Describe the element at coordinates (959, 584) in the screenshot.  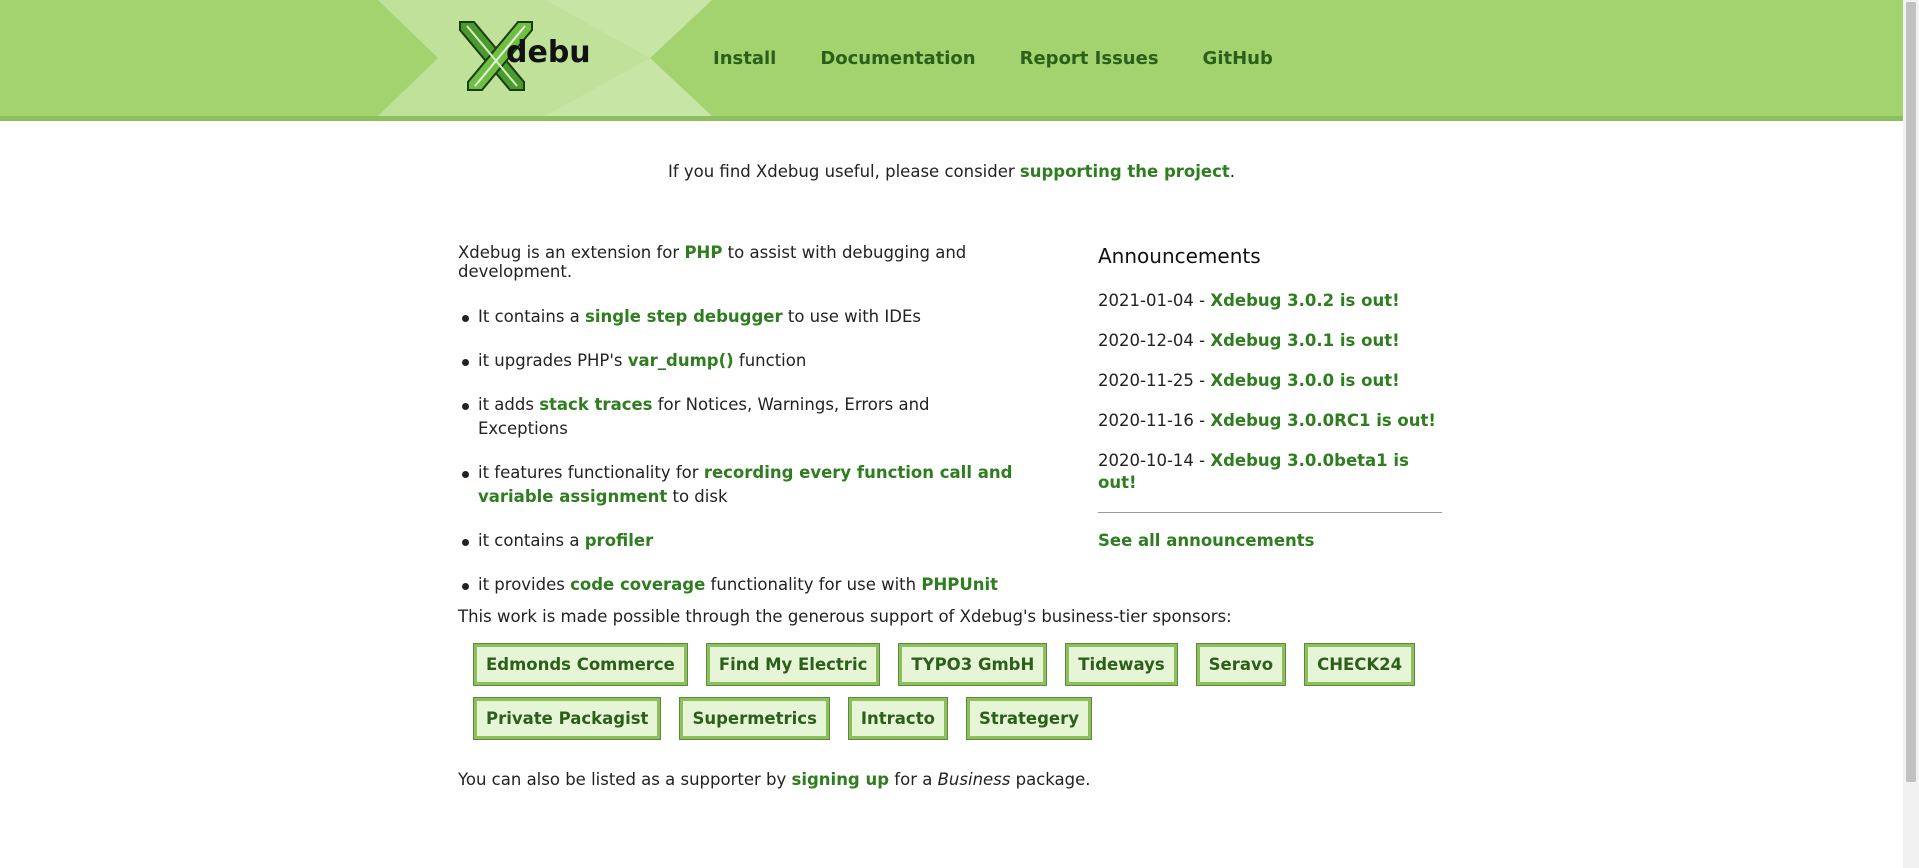
I see `phpunit-link: PHPUnit` at that location.